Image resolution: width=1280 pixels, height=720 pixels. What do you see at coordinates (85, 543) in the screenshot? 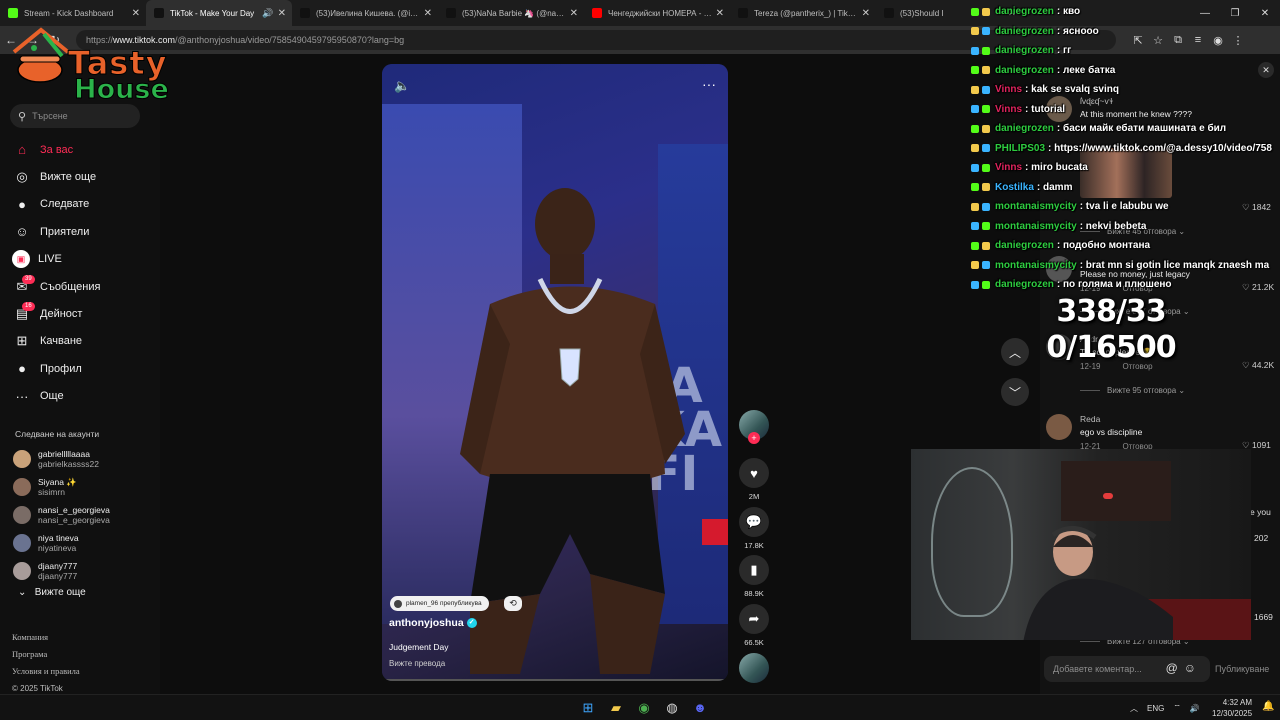
I see `following-account: niya tineva niyatineva` at bounding box center [85, 543].